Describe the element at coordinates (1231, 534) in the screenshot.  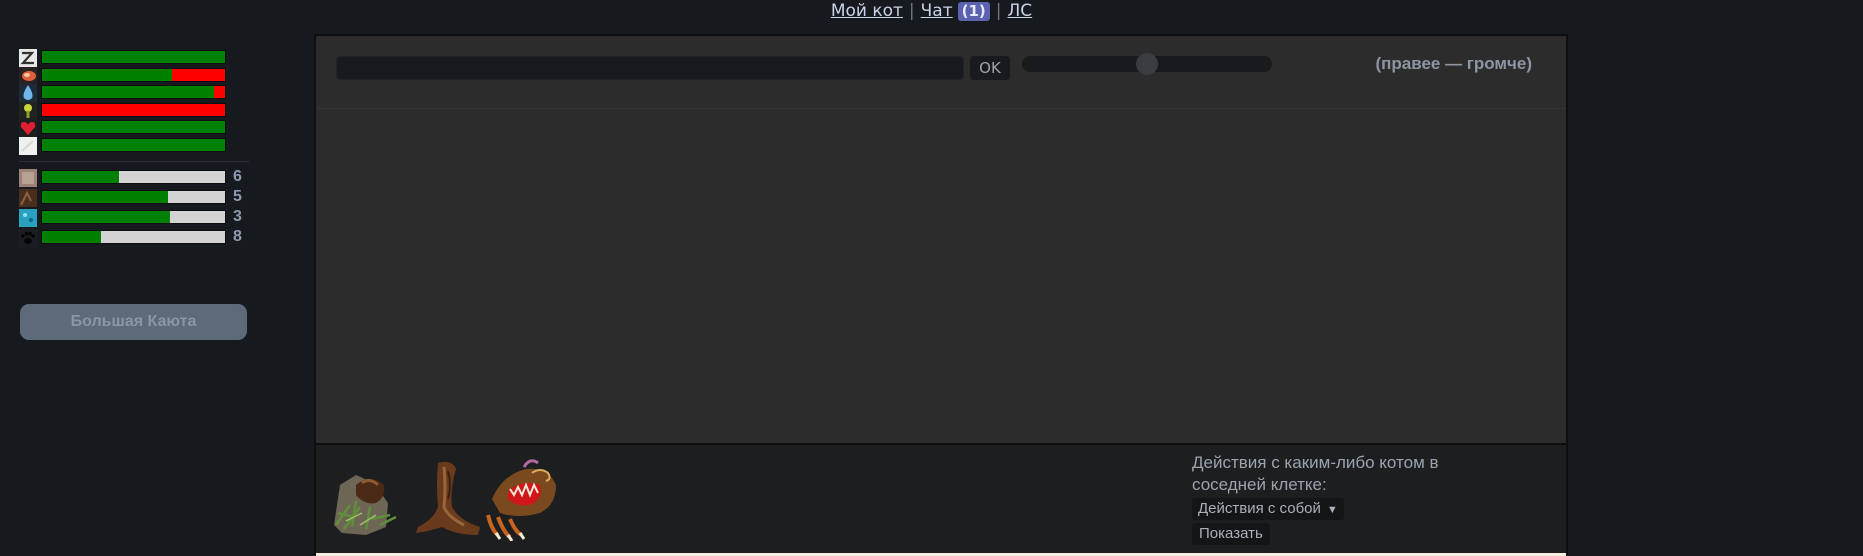
I see `show-button: Показать` at that location.